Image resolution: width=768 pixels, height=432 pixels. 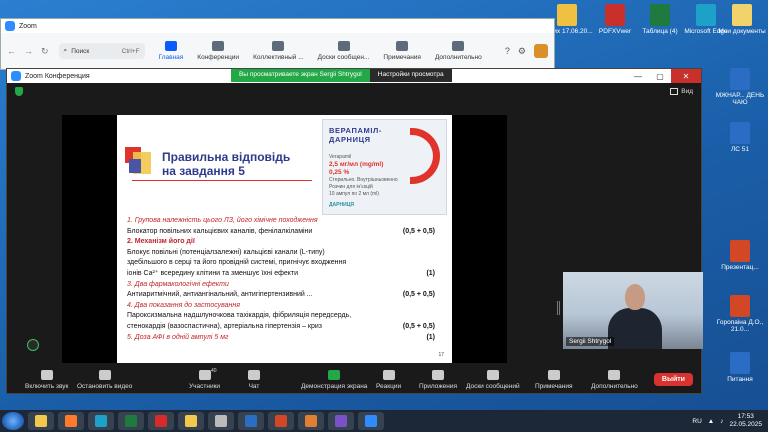 What do you see at coordinates (161, 242) in the screenshot?
I see `slide-line-text: 2. Механізм його дії` at bounding box center [161, 242].